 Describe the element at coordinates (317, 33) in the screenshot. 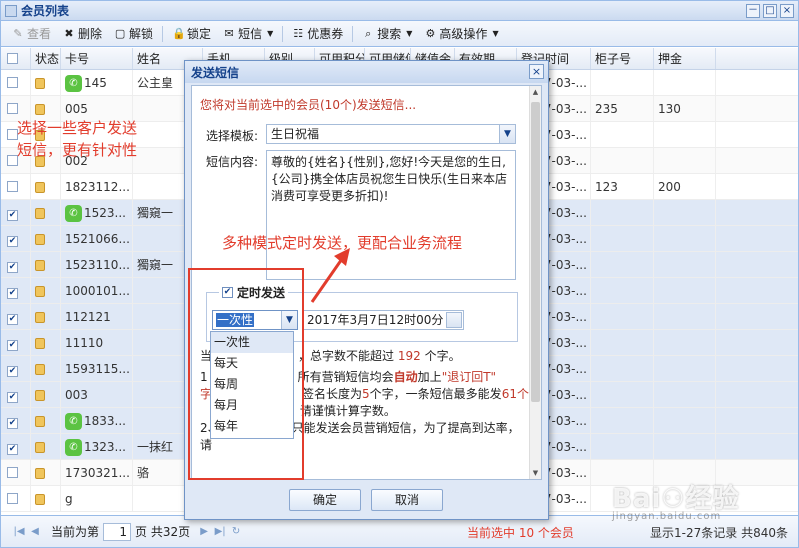

I see `toolbar-button-5: ☷ 优惠券` at that location.